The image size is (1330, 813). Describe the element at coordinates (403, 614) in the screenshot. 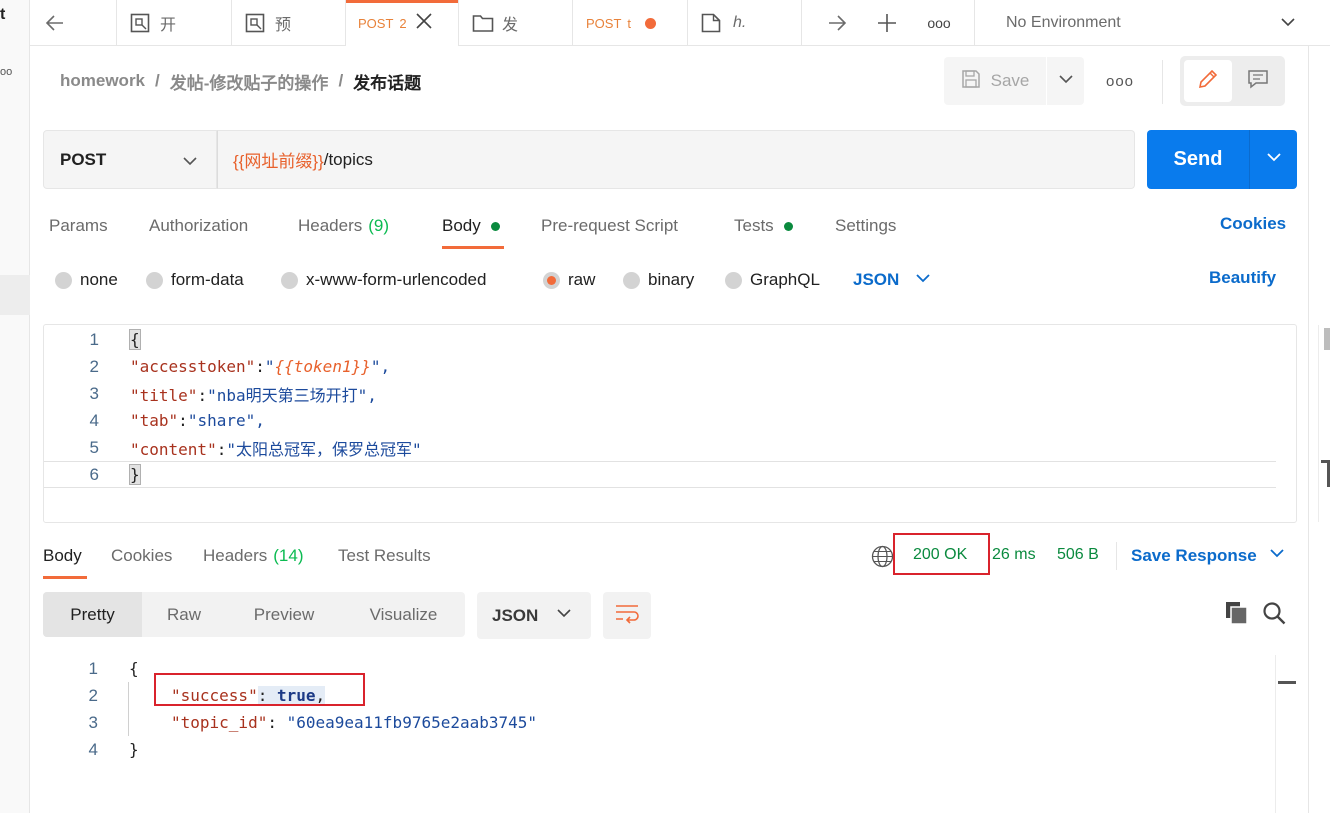

I see `view-visualize: Visualize` at that location.